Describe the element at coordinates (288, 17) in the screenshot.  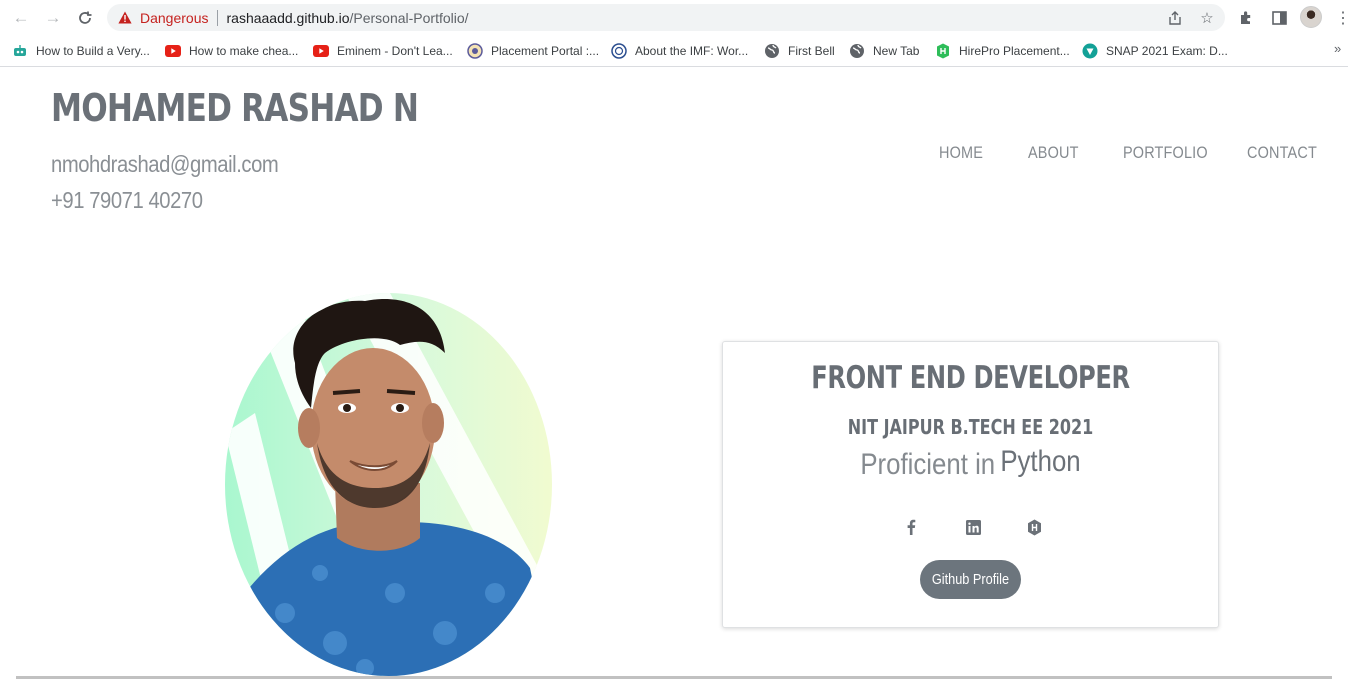
I see `url-host: rashaaadd.github.io` at that location.